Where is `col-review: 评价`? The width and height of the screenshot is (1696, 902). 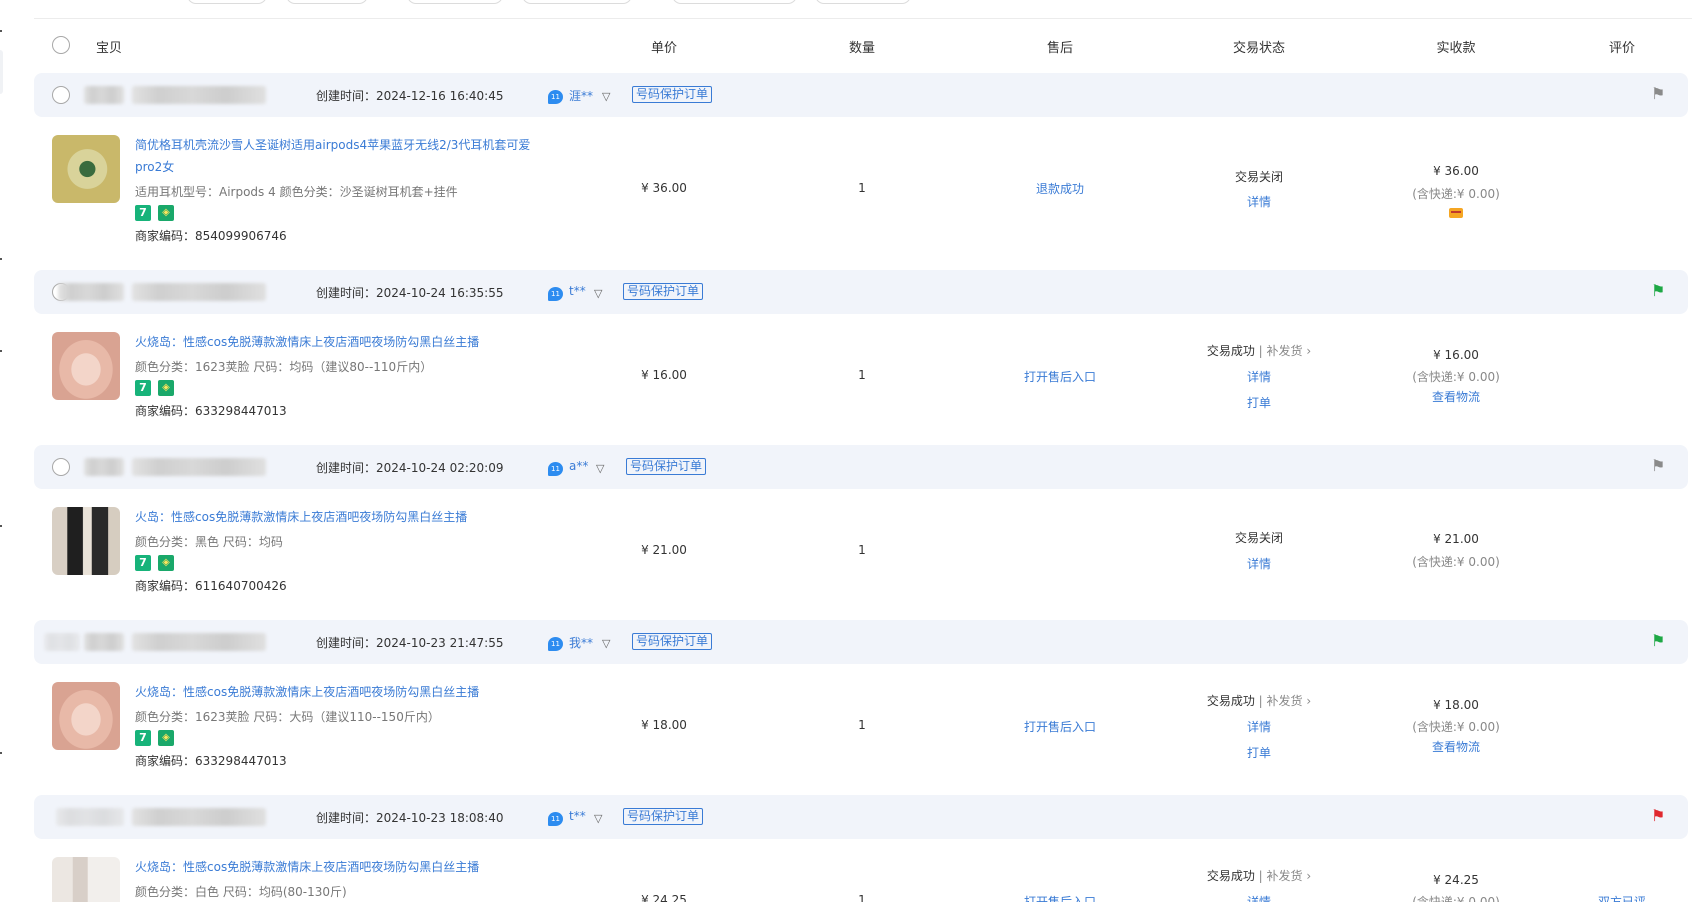 col-review: 评价 is located at coordinates (1622, 48).